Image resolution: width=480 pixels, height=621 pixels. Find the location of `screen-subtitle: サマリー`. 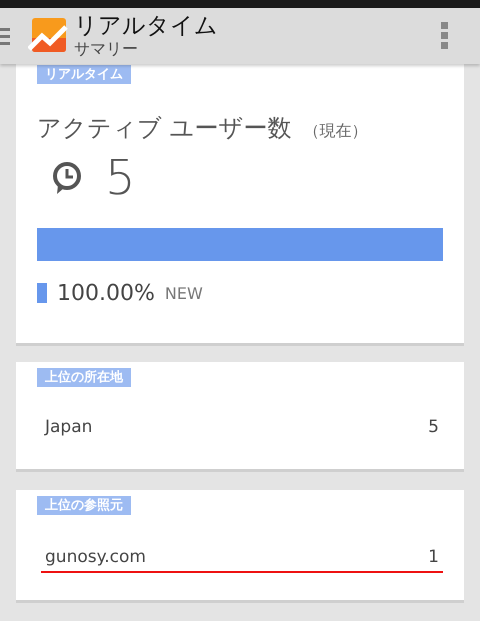

screen-subtitle: サマリー is located at coordinates (106, 48).